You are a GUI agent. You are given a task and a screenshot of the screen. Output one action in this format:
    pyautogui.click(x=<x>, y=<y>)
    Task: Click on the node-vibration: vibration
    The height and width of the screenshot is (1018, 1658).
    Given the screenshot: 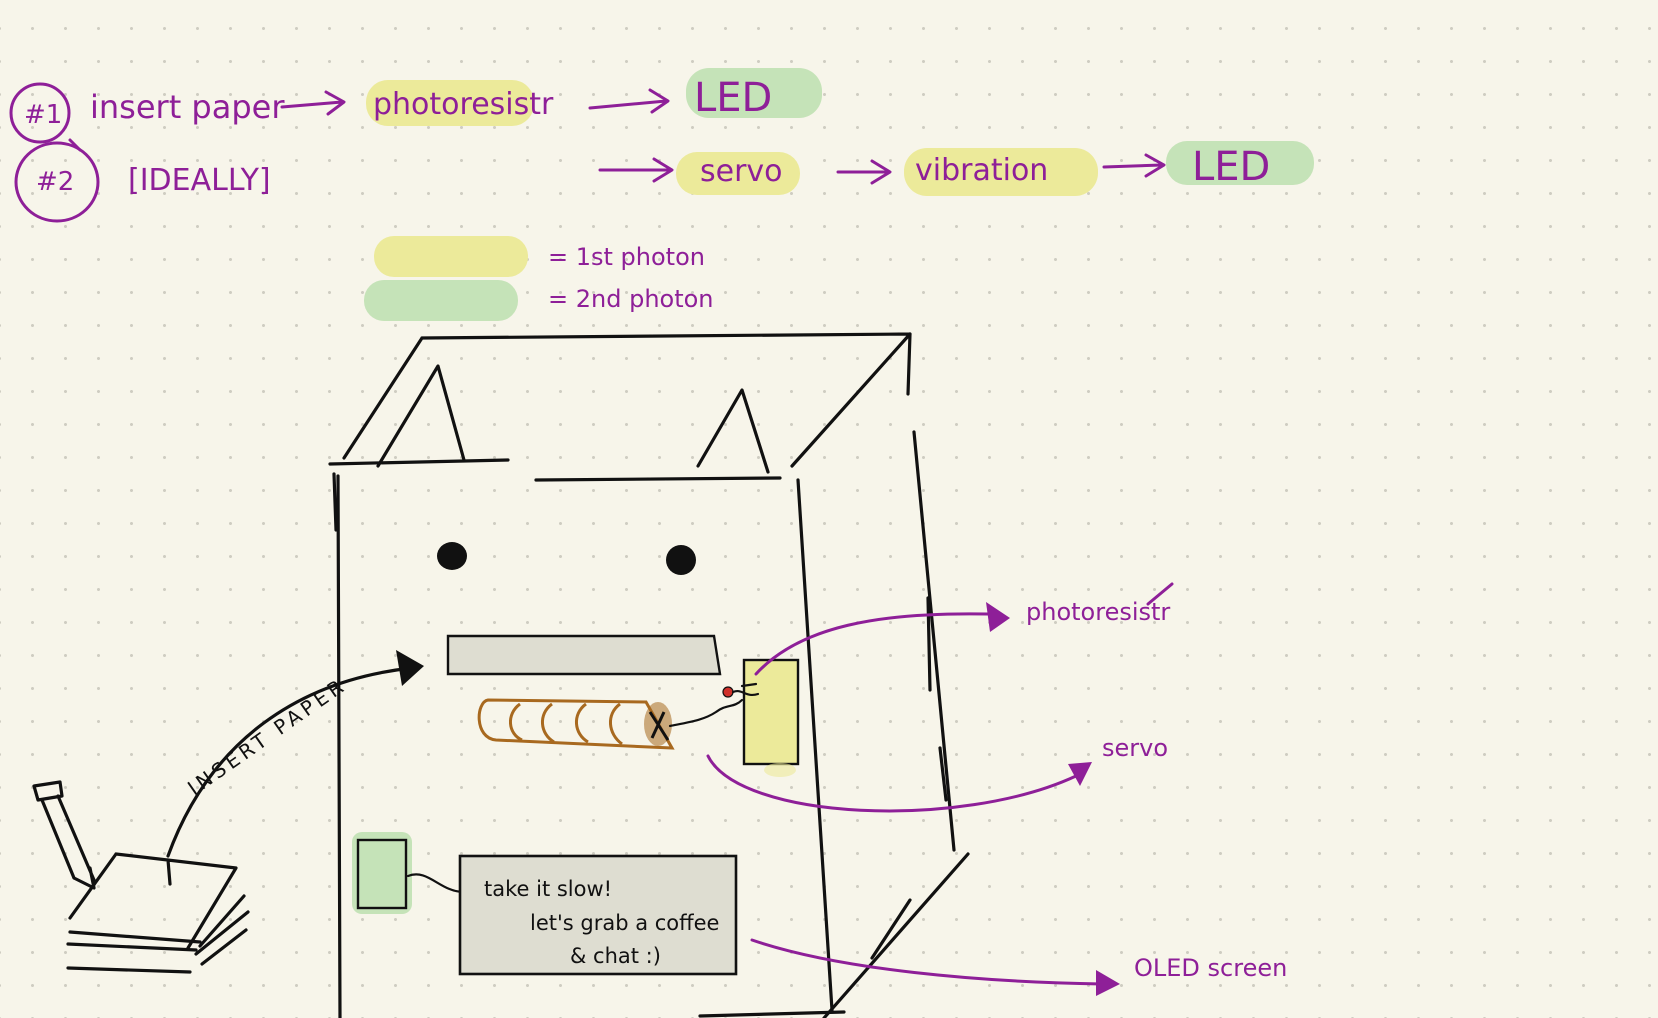 What is the action you would take?
    pyautogui.click(x=981, y=170)
    